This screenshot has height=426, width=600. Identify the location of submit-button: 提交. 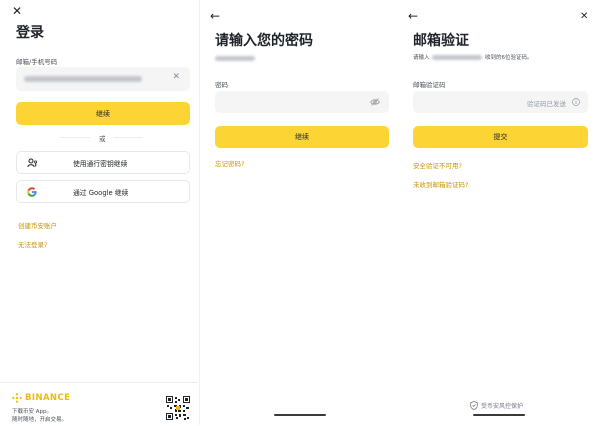
(500, 137).